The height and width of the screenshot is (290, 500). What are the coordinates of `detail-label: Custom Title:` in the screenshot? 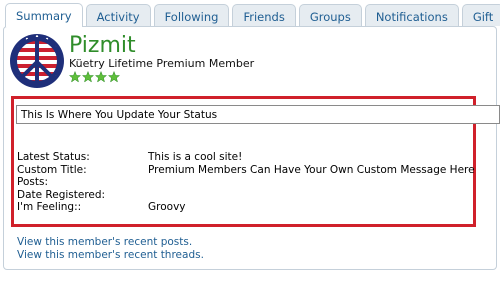 It's located at (52, 169).